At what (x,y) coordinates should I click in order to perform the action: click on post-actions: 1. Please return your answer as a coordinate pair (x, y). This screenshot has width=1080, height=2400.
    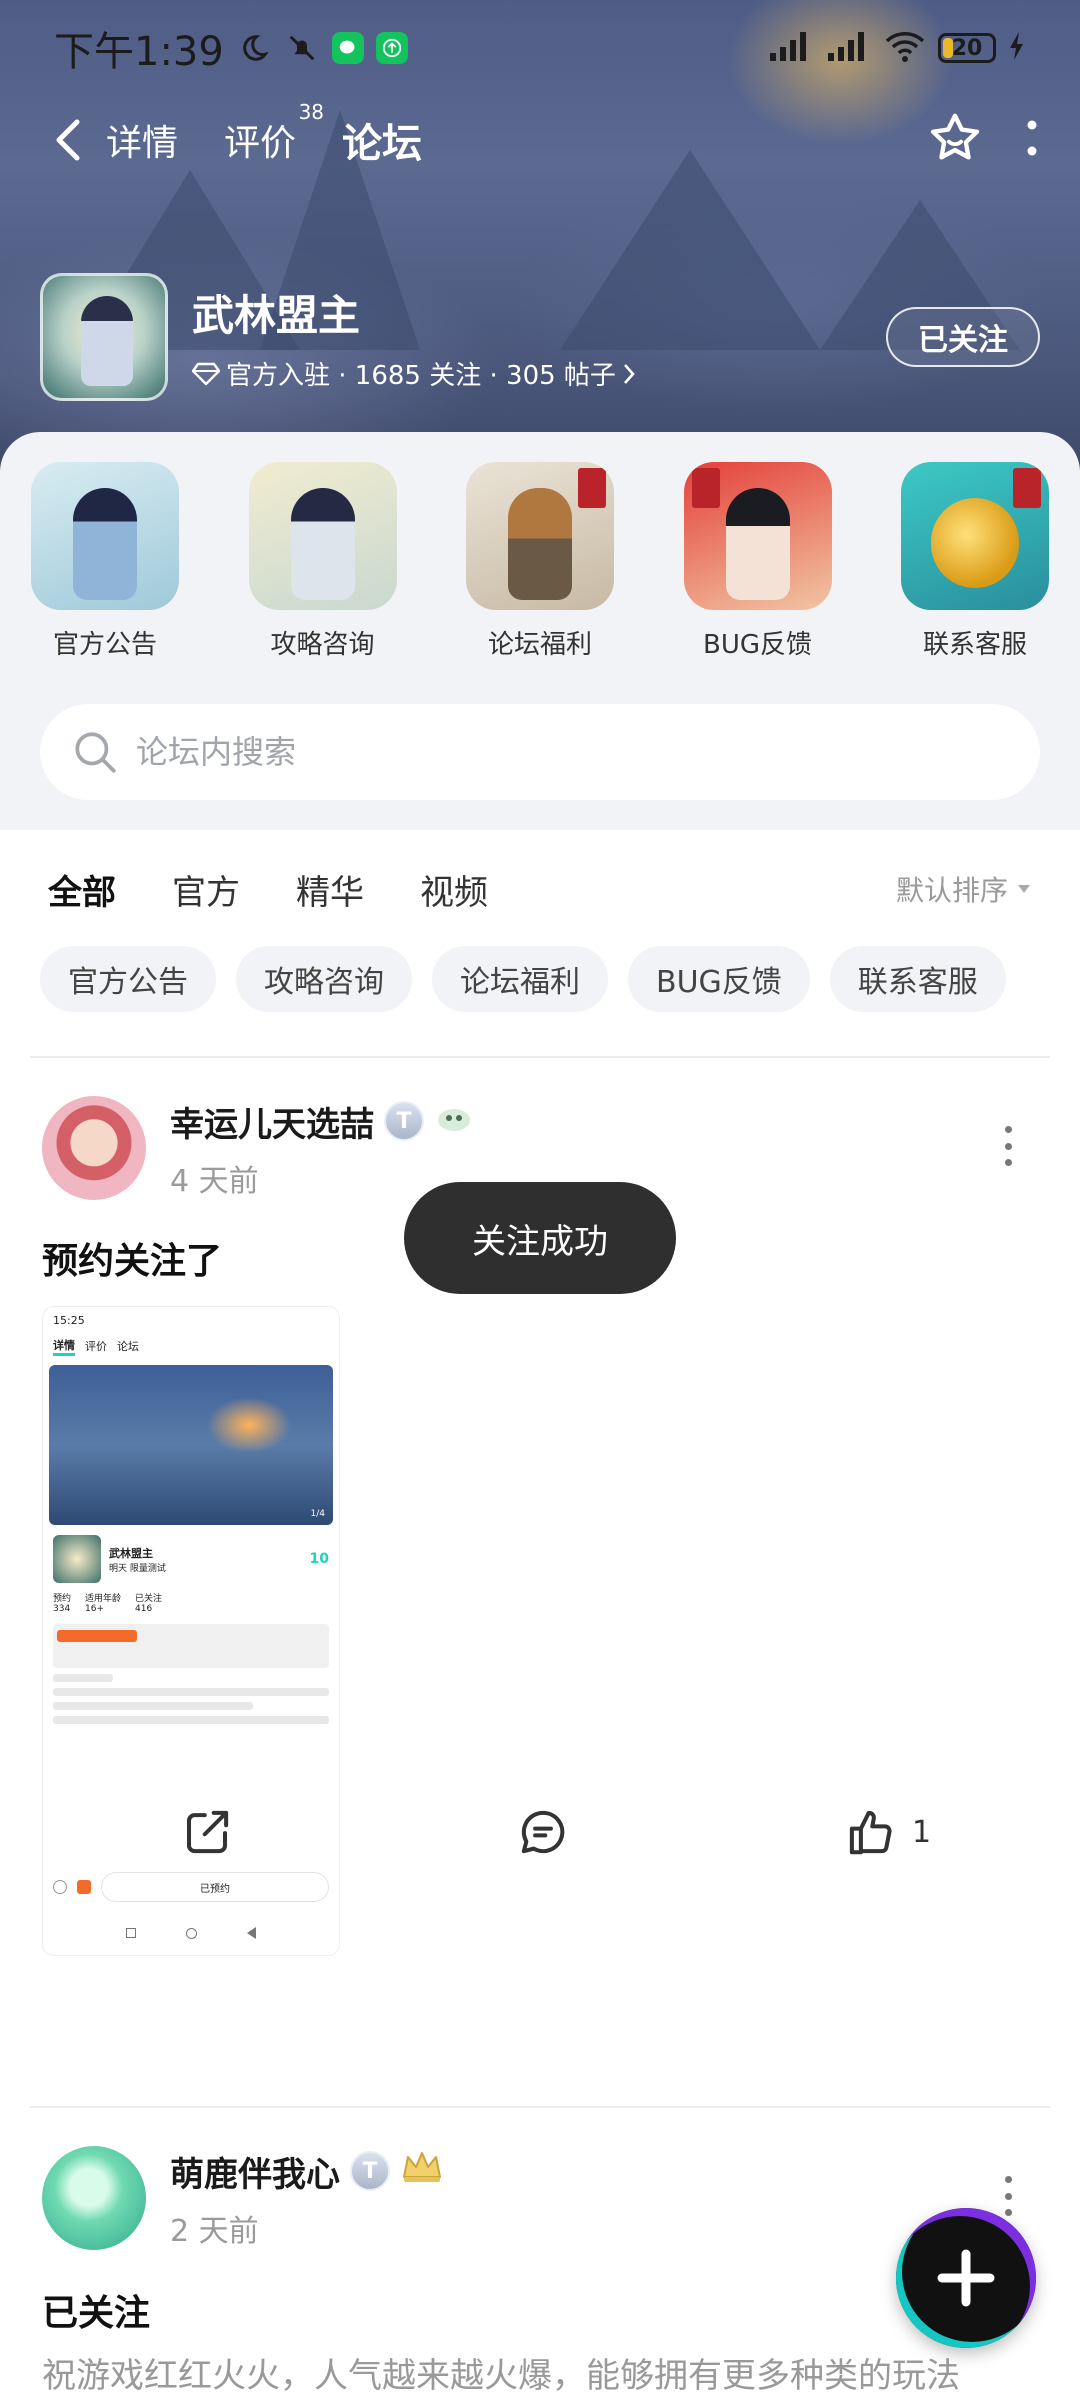
    Looking at the image, I should click on (540, 1832).